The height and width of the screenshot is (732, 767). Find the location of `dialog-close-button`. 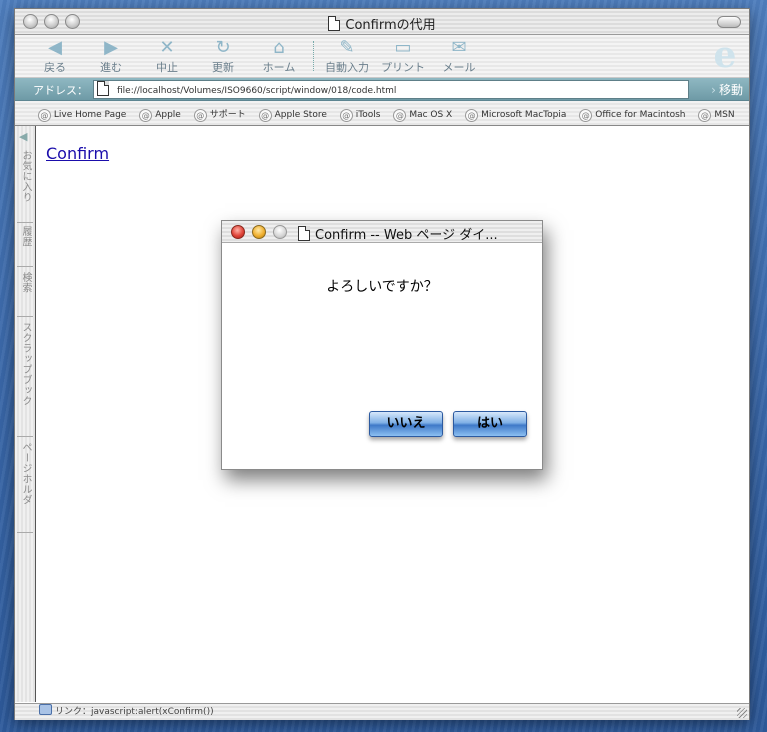

dialog-close-button is located at coordinates (238, 232).